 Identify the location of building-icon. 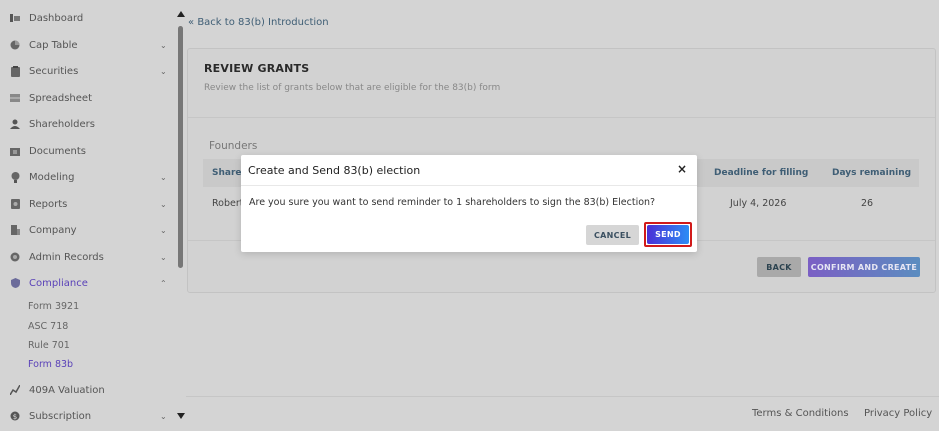
(15, 230).